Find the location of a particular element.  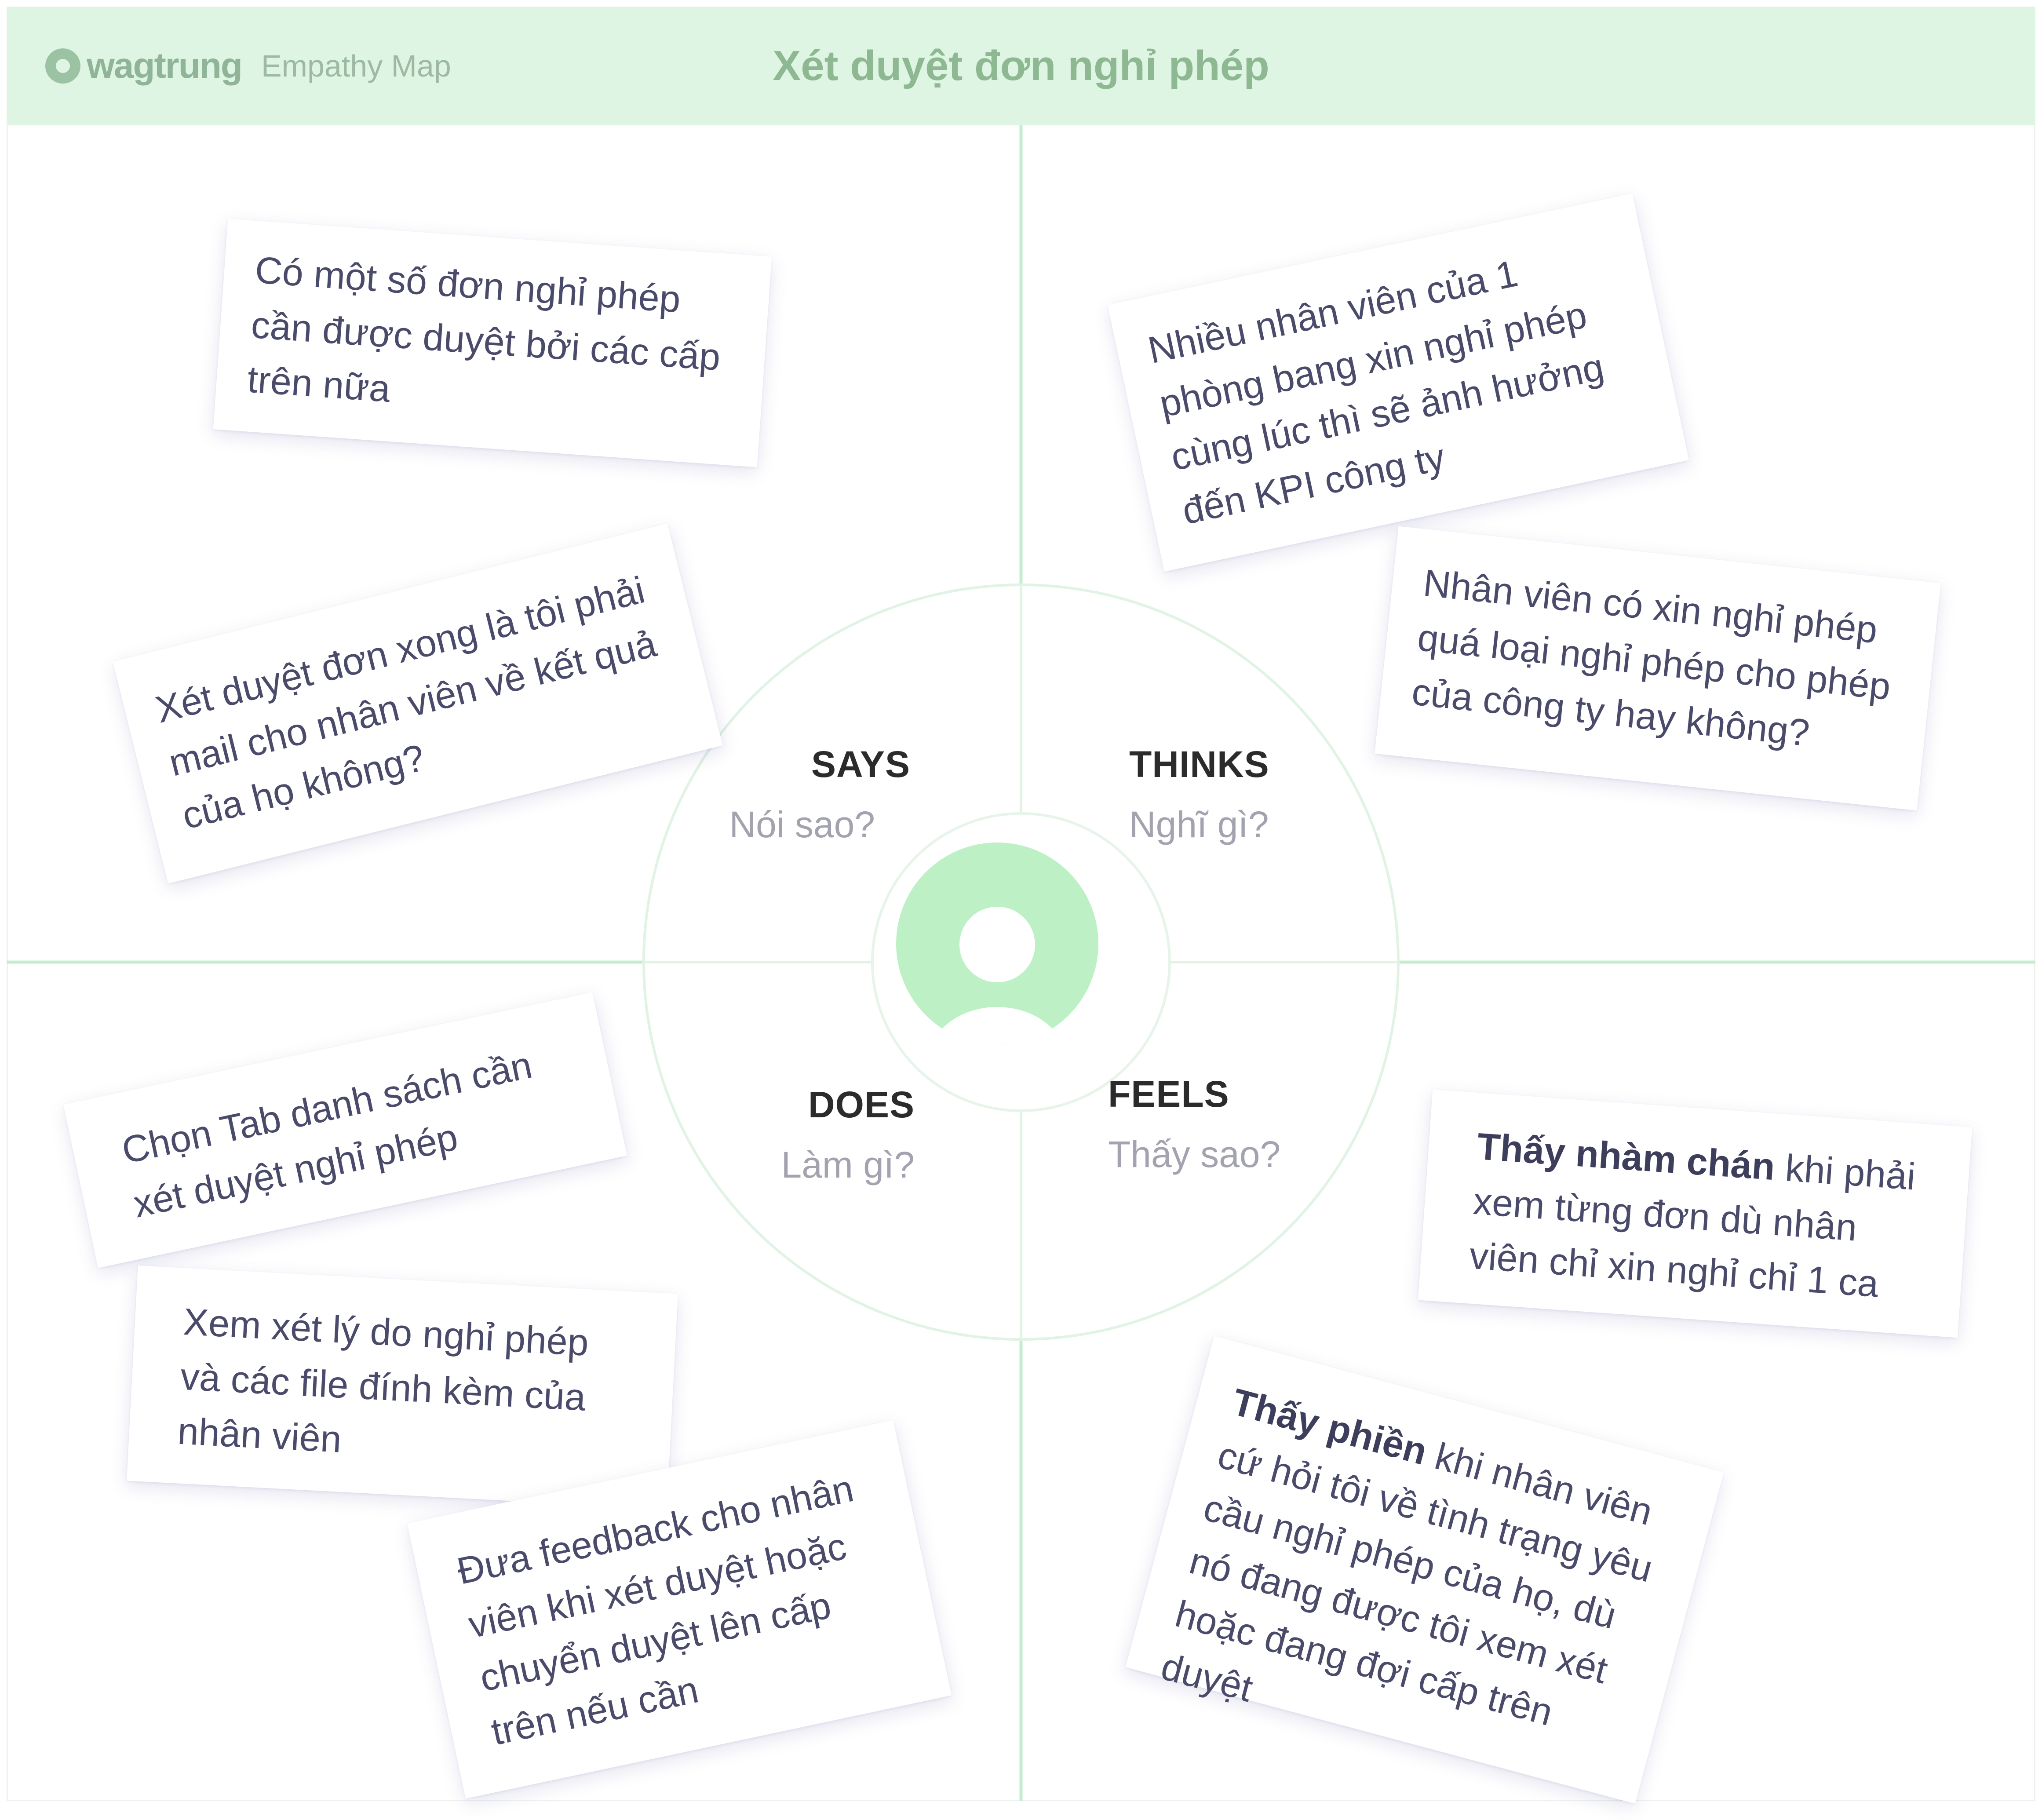

quadrant-thinks-label: THINKS Nghĩ gì? is located at coordinates (1221, 794).